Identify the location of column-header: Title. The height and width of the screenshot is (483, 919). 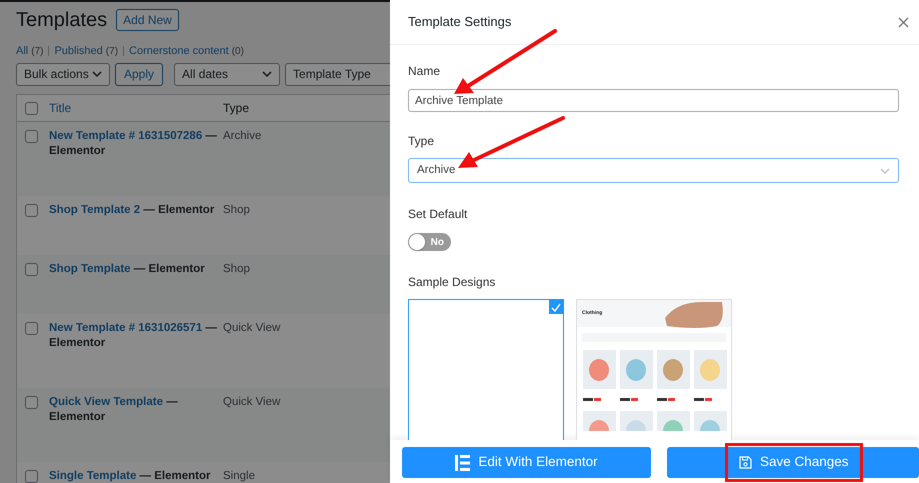
(136, 108).